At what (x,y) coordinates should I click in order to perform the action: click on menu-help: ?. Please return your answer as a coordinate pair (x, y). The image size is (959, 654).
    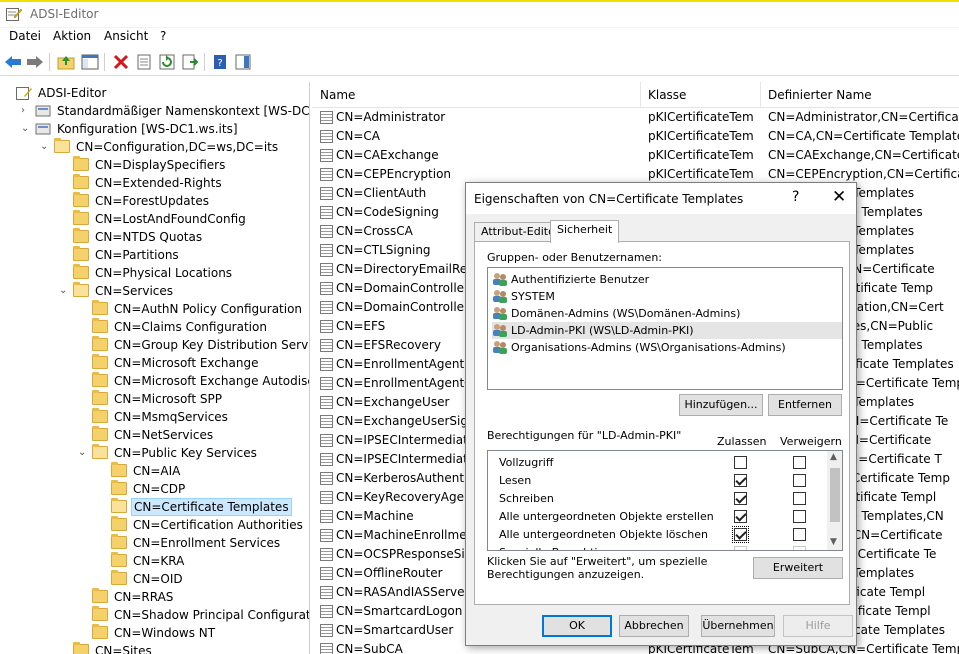
    Looking at the image, I should click on (163, 36).